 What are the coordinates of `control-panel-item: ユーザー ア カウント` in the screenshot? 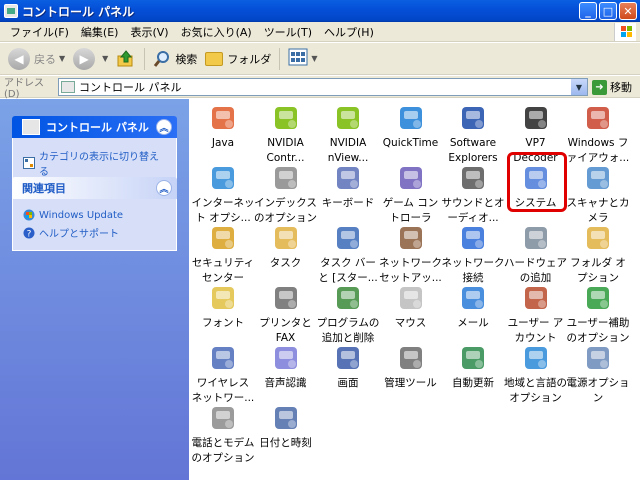 It's located at (536, 314).